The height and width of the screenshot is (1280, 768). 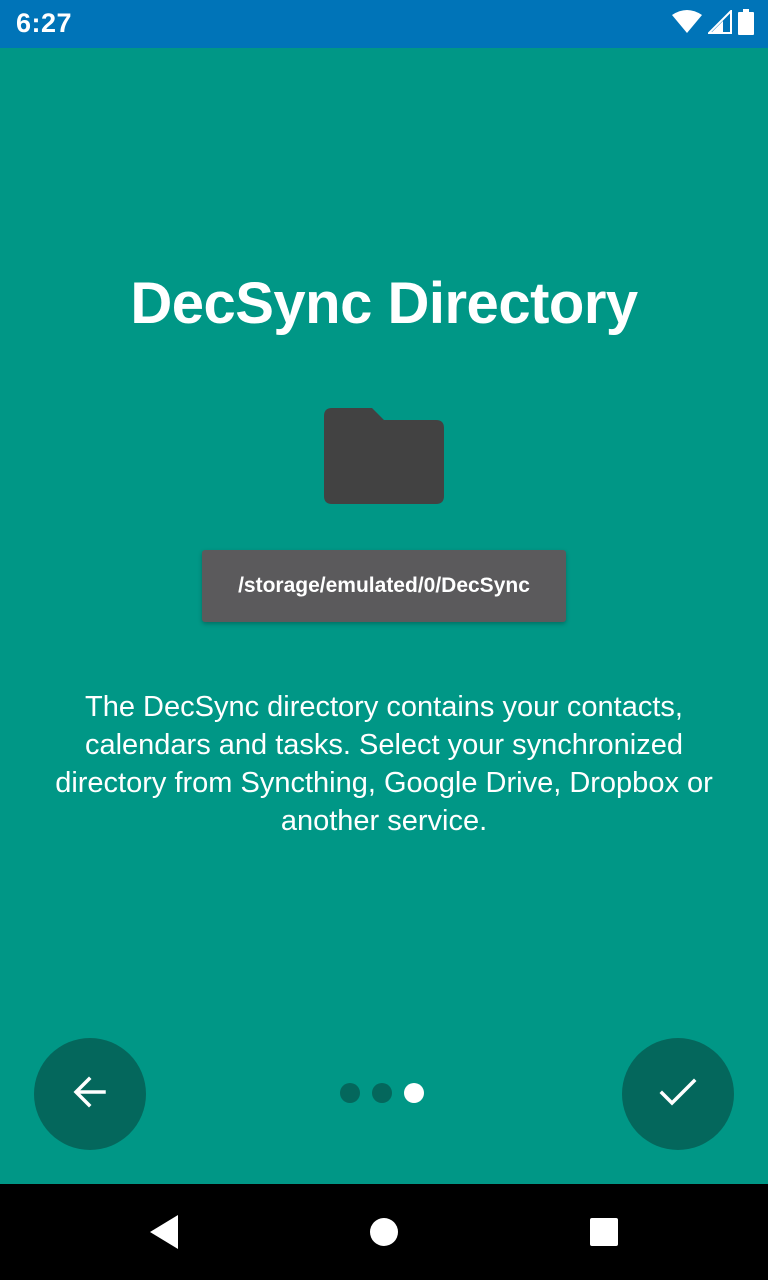 I want to click on wifi-icon, so click(x=687, y=24).